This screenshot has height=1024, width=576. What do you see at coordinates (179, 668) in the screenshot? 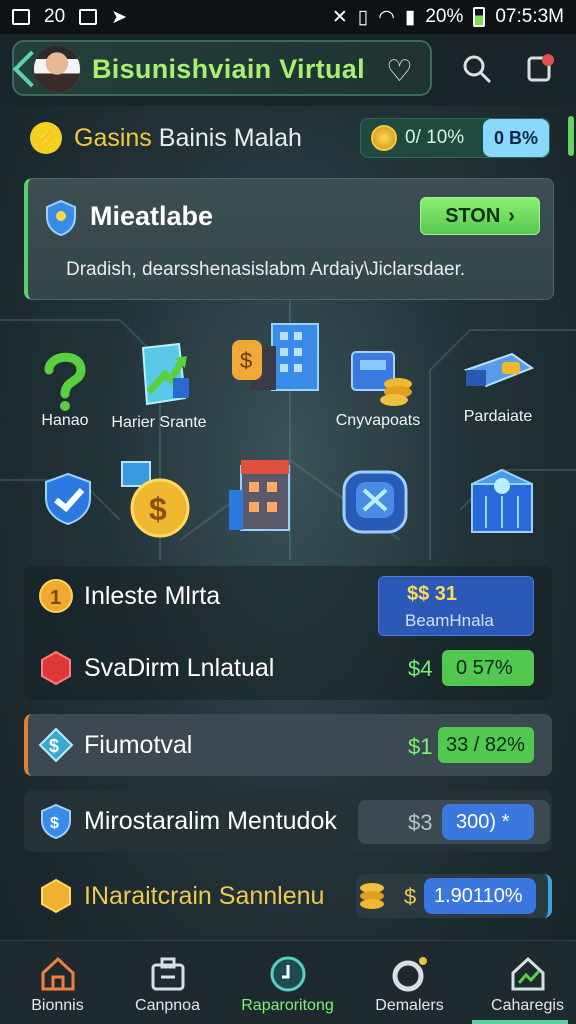
I see `svadim-label: SvaDirm Lnlatual` at bounding box center [179, 668].